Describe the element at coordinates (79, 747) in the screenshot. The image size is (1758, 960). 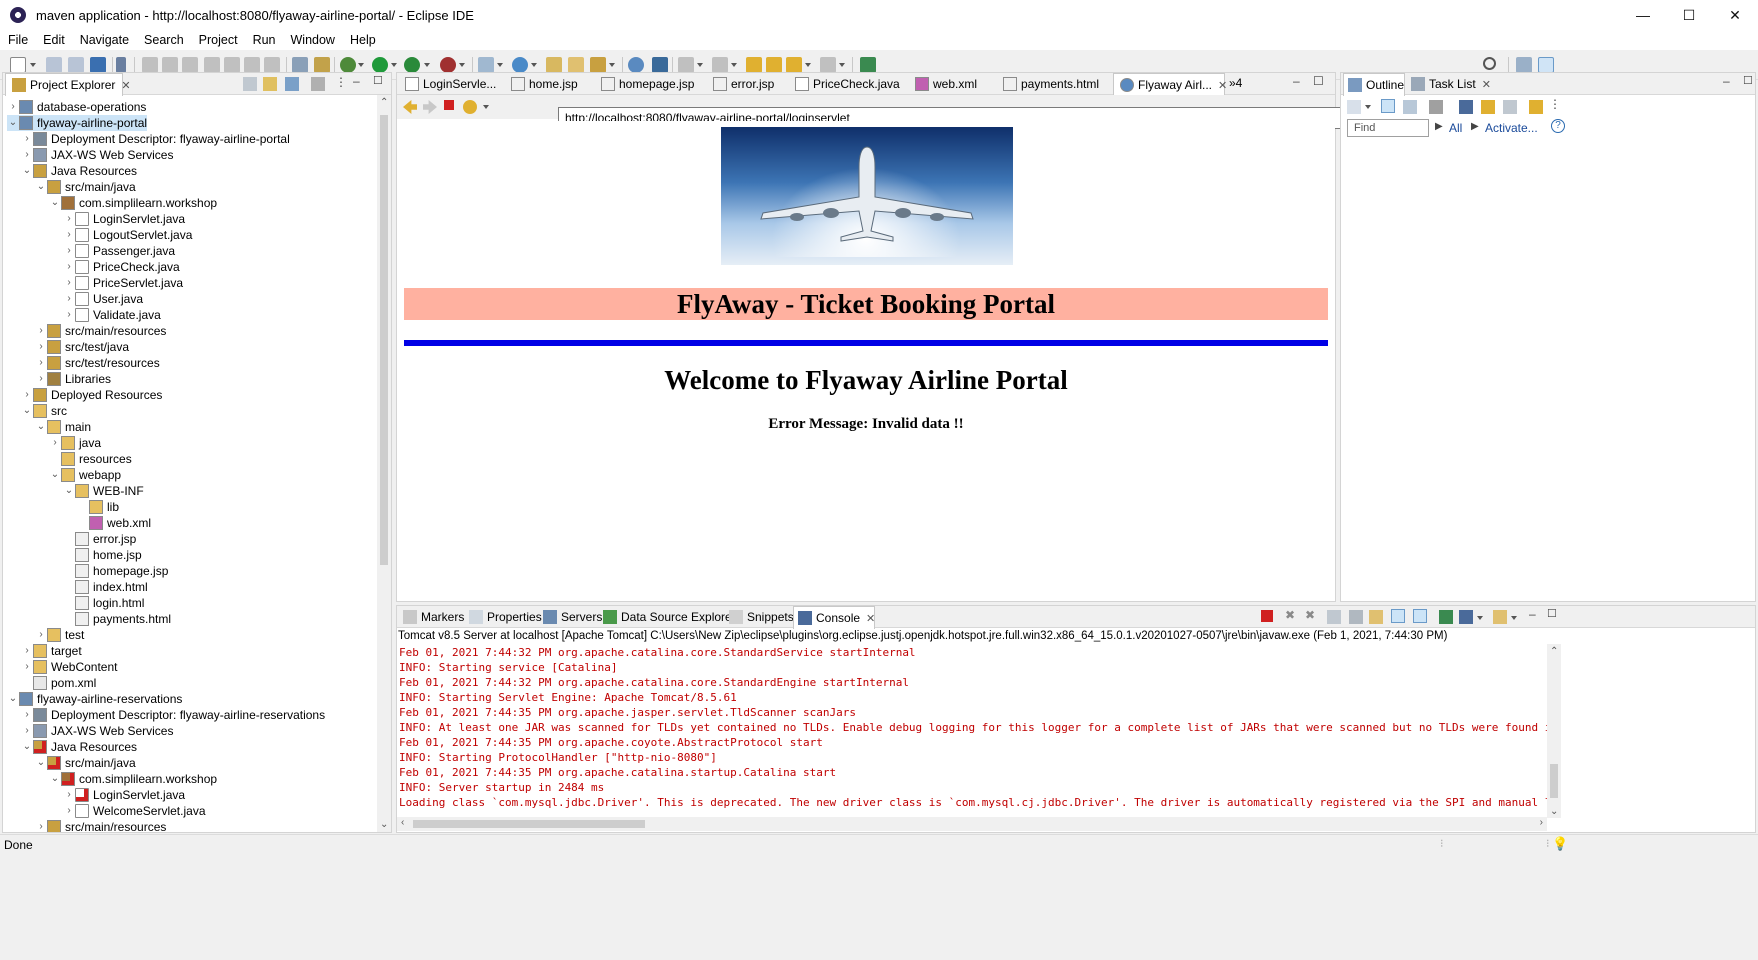
I see `tree-item: ⌄ Java Resources` at that location.